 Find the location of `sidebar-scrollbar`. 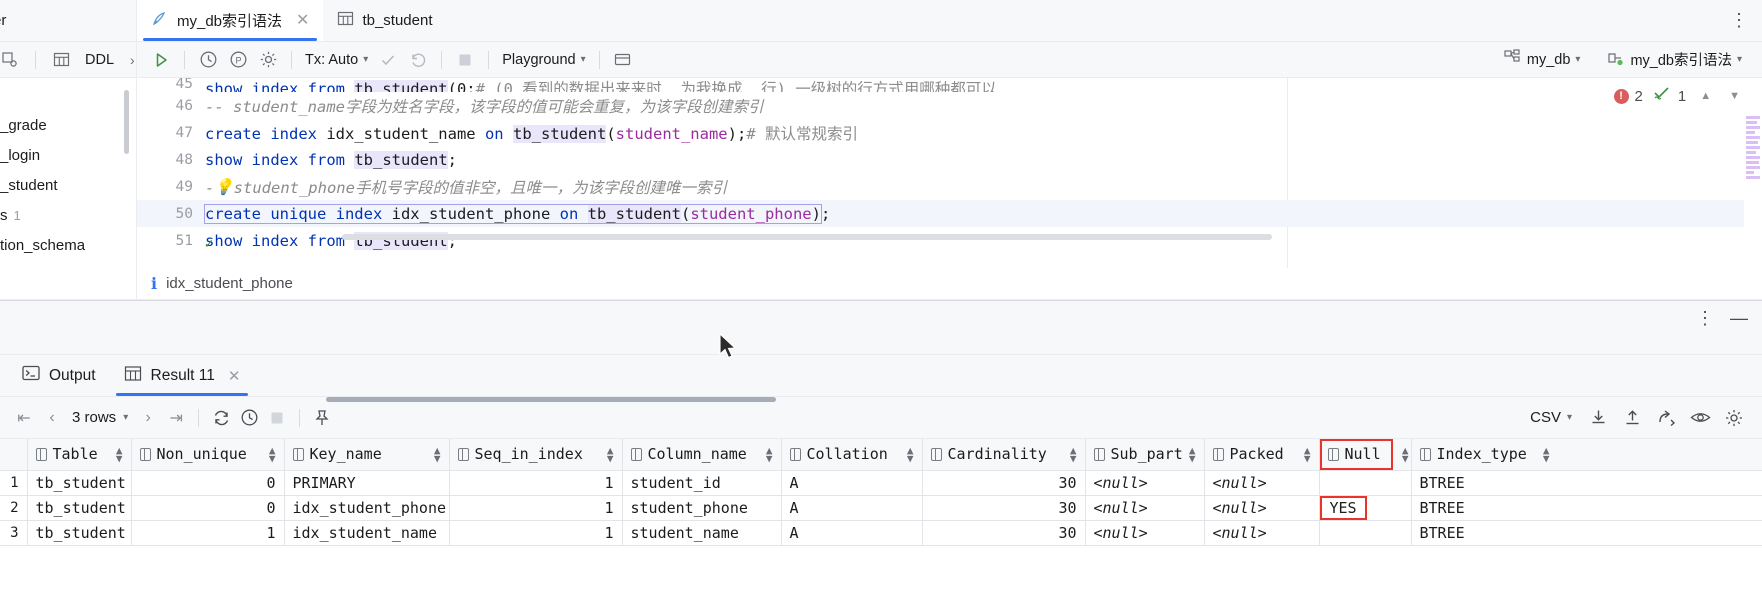

sidebar-scrollbar is located at coordinates (126, 122).